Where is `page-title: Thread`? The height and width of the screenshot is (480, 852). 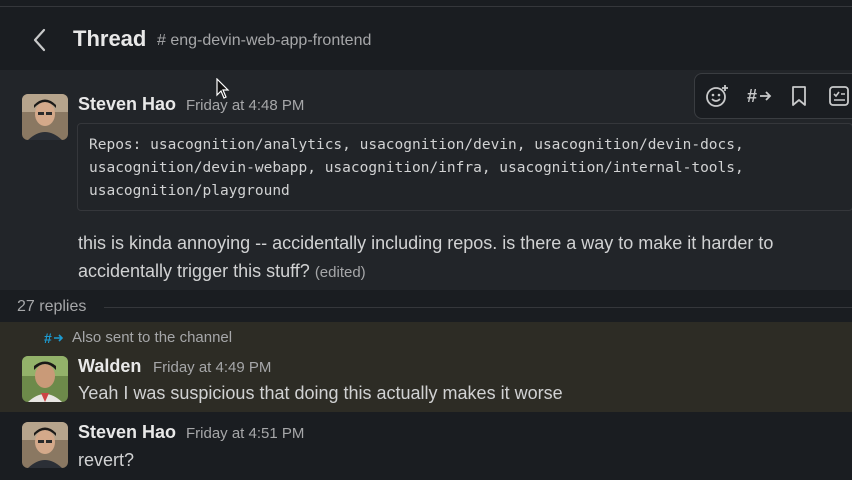 page-title: Thread is located at coordinates (110, 38).